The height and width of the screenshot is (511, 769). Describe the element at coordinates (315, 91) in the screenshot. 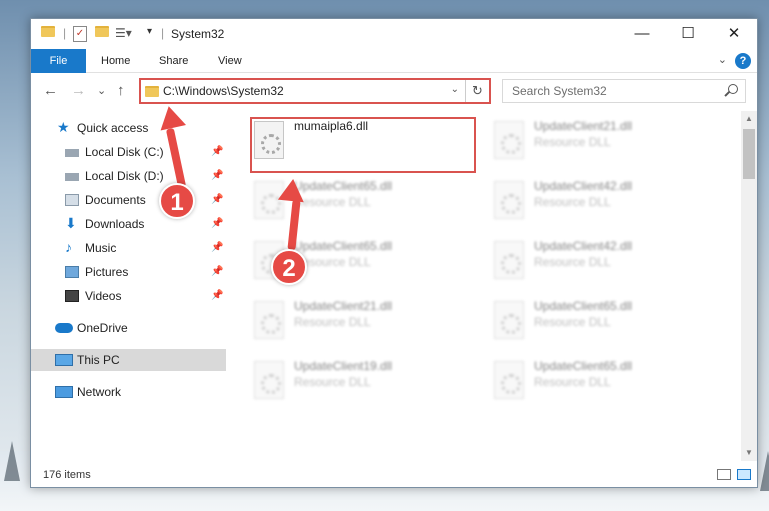

I see `address-bar: C:\Windows\System32 ⌄ ↻` at that location.